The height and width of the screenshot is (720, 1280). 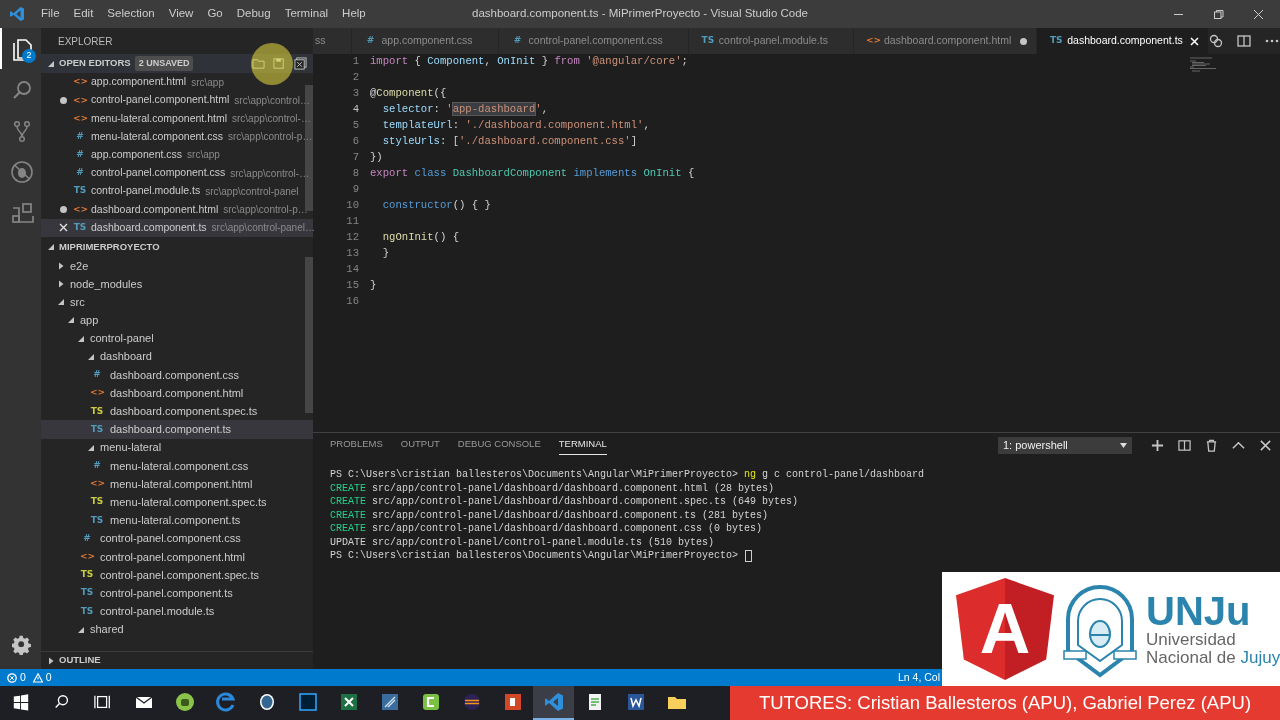 What do you see at coordinates (945, 41) in the screenshot?
I see `editor-tab: <> dashboard.component.html` at bounding box center [945, 41].